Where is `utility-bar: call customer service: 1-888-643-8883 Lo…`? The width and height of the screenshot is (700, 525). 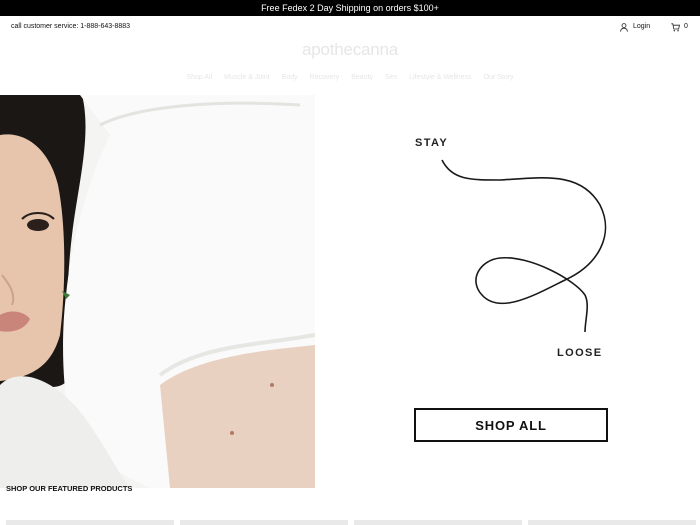
utility-bar: call customer service: 1-888-643-8883 Lo… is located at coordinates (350, 27).